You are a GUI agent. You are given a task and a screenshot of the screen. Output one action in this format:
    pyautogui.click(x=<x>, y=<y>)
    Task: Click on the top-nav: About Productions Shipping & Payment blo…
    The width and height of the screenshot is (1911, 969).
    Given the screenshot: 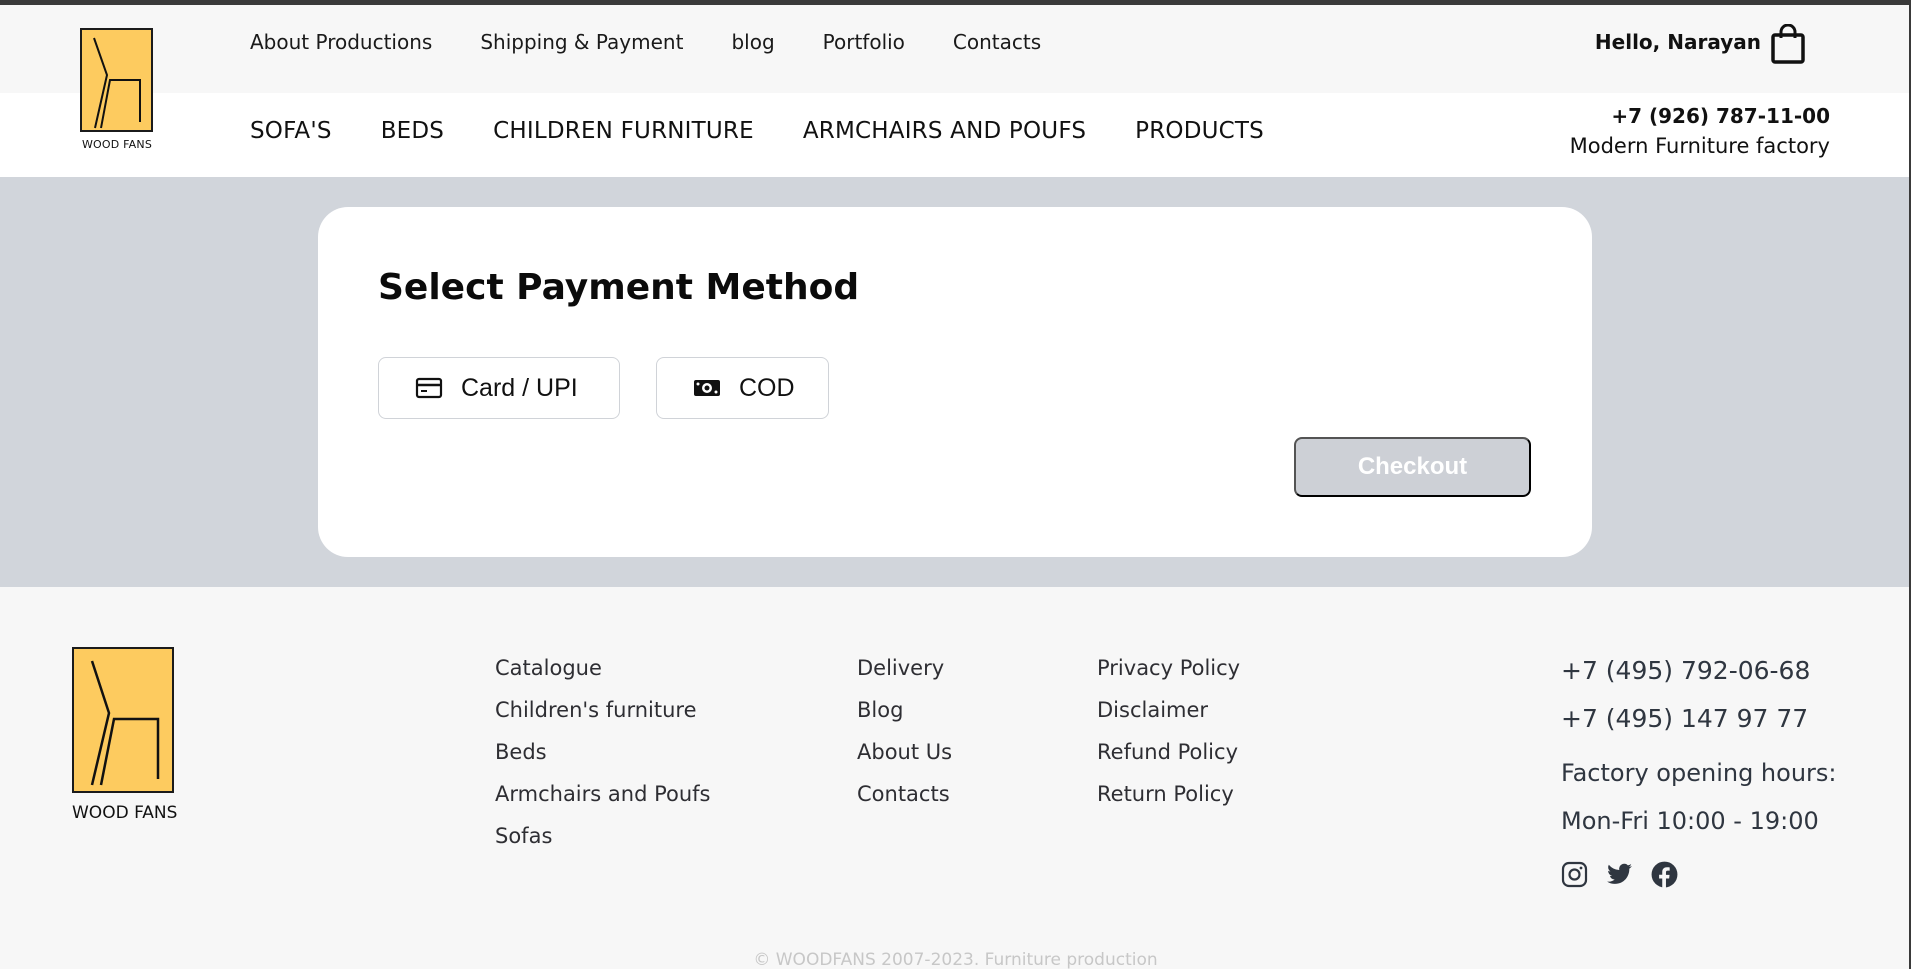 What is the action you would take?
    pyautogui.click(x=669, y=42)
    